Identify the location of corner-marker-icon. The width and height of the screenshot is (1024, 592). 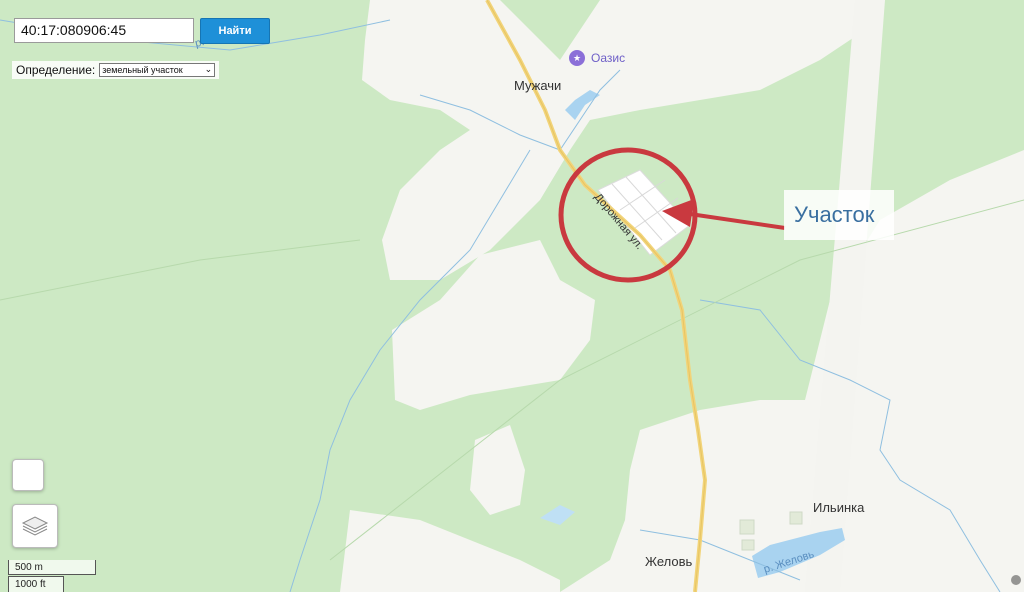
(1016, 580).